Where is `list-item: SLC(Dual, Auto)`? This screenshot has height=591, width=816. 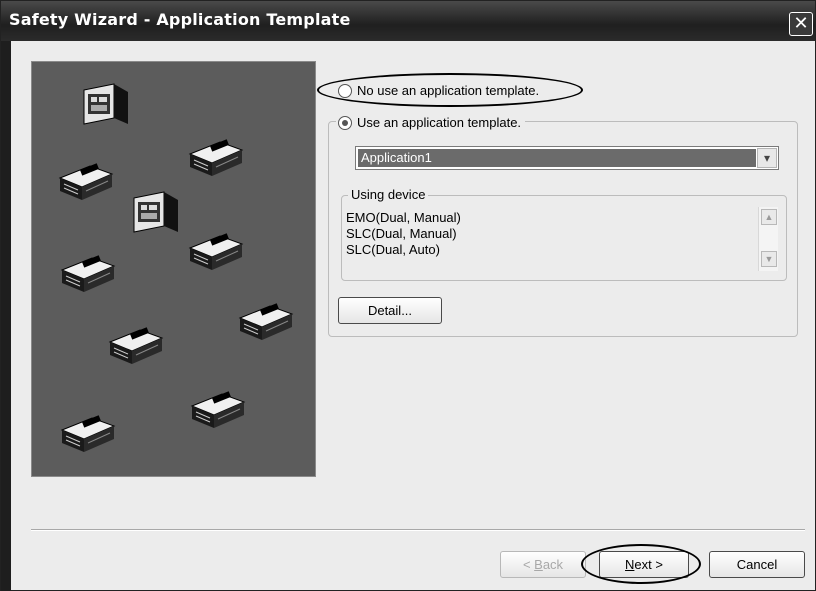 list-item: SLC(Dual, Auto) is located at coordinates (393, 249).